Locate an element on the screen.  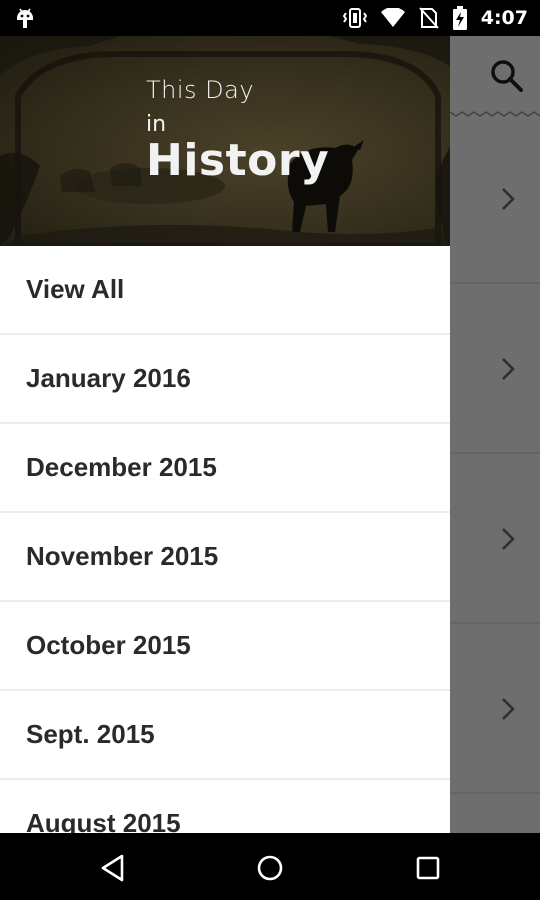
drawer-item-september-2015: Sept. 2015 is located at coordinates (225, 735).